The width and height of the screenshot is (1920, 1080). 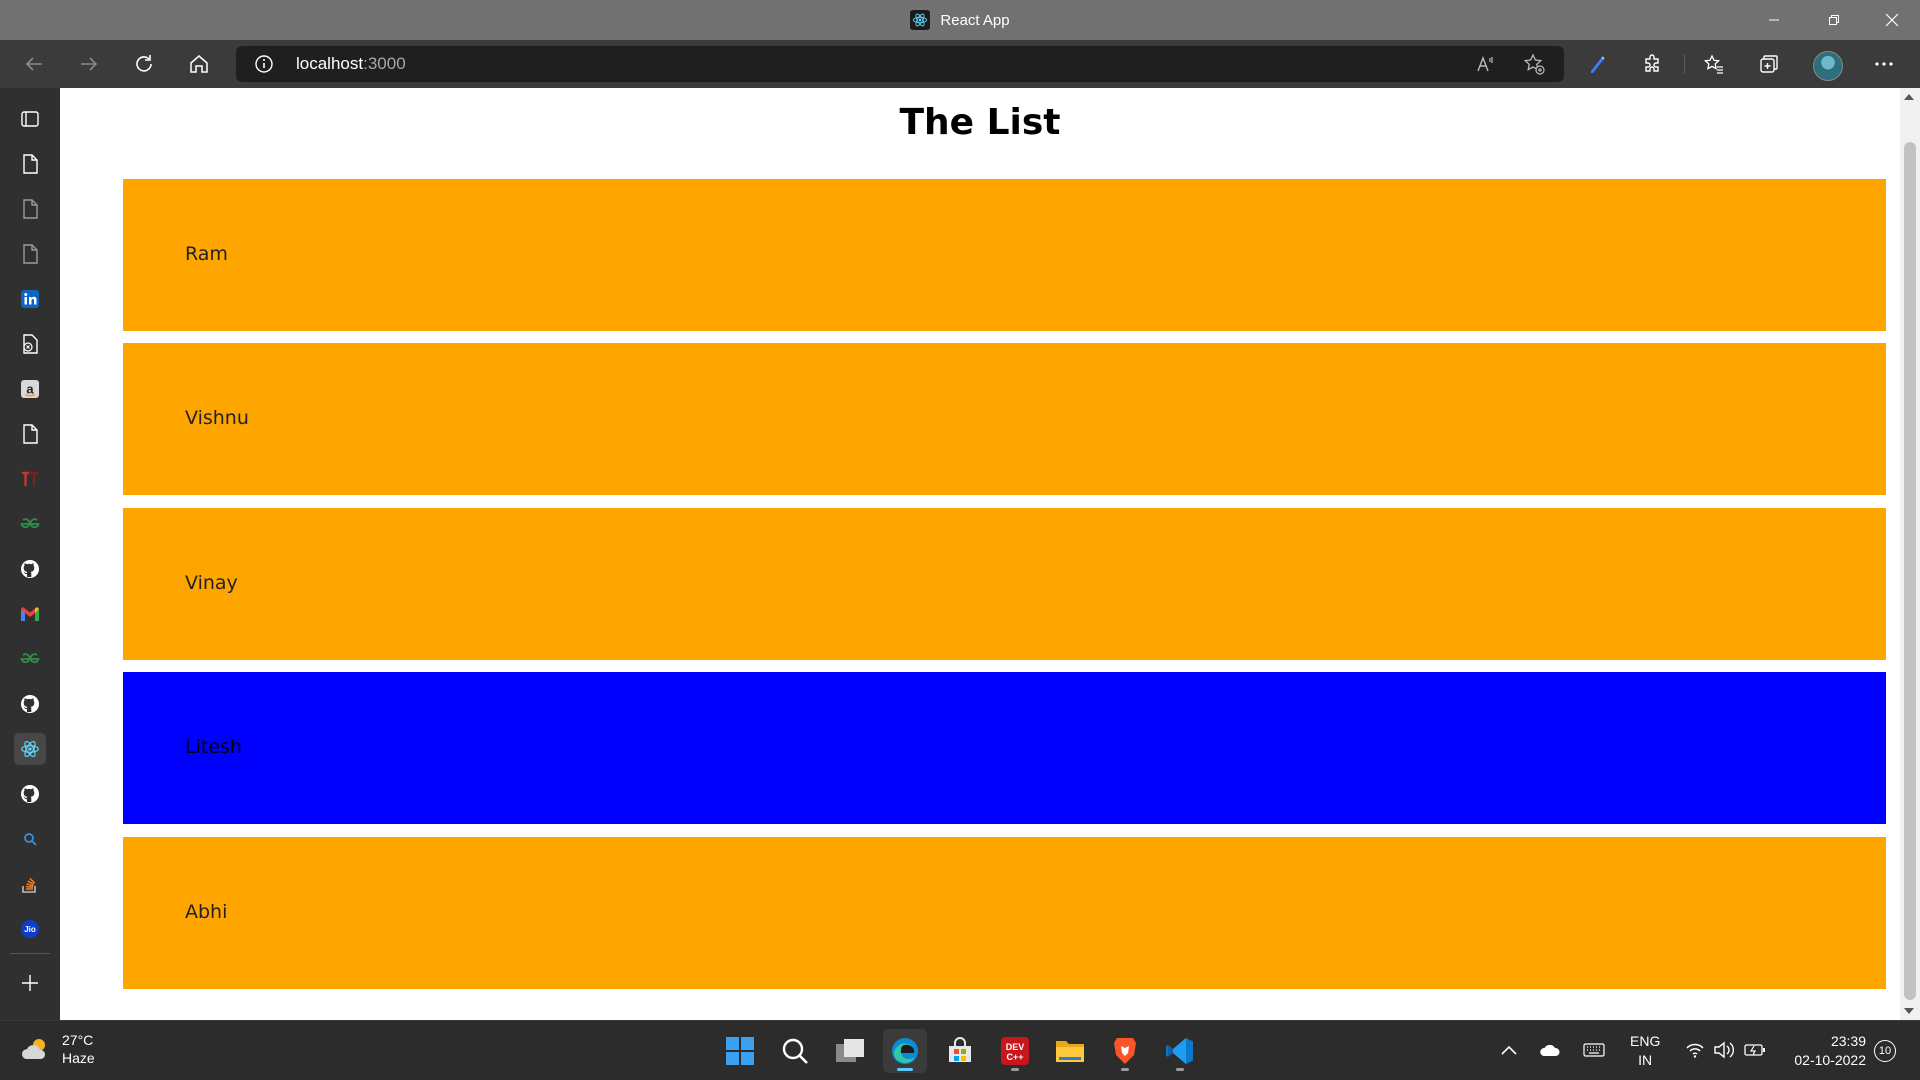 I want to click on url-host: localhost, so click(x=330, y=63).